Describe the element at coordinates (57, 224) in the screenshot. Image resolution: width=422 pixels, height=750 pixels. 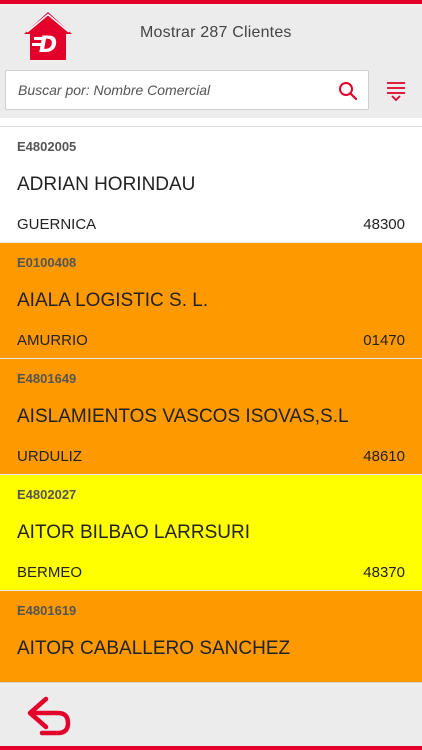
I see `client-city: GUERNICA` at that location.